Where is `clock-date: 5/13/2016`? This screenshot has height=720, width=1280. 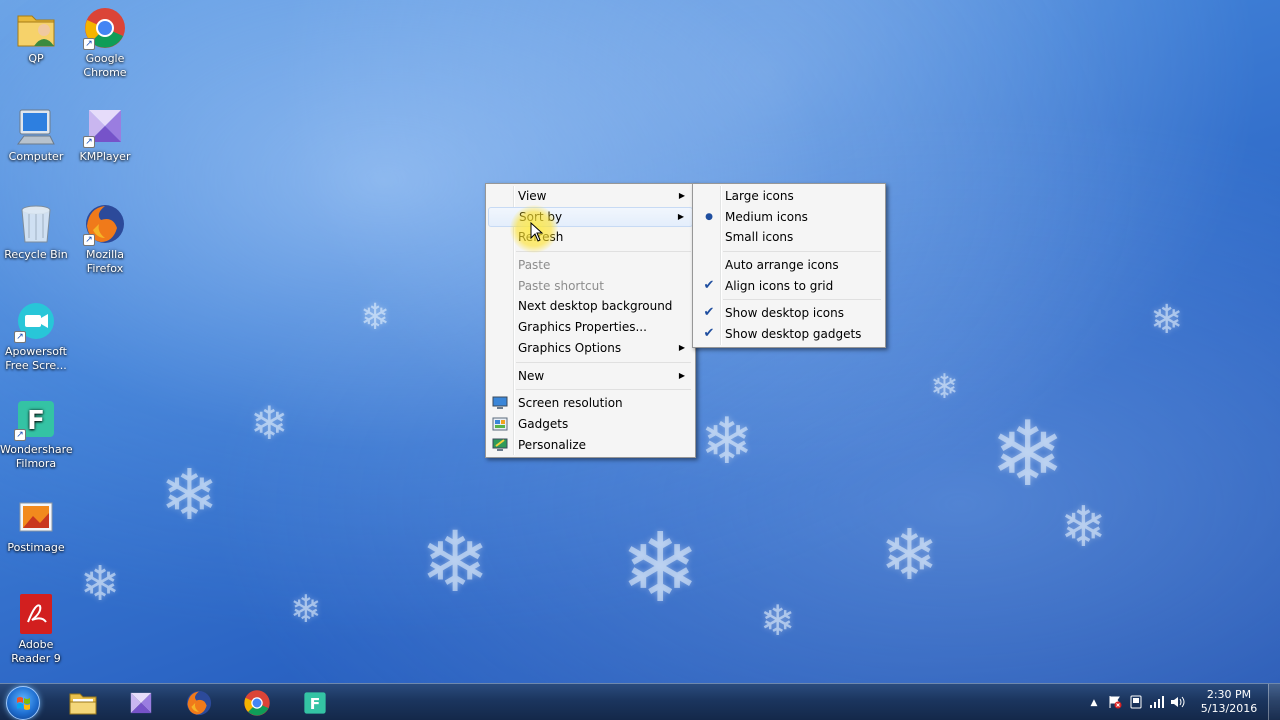 clock-date: 5/13/2016 is located at coordinates (1229, 708).